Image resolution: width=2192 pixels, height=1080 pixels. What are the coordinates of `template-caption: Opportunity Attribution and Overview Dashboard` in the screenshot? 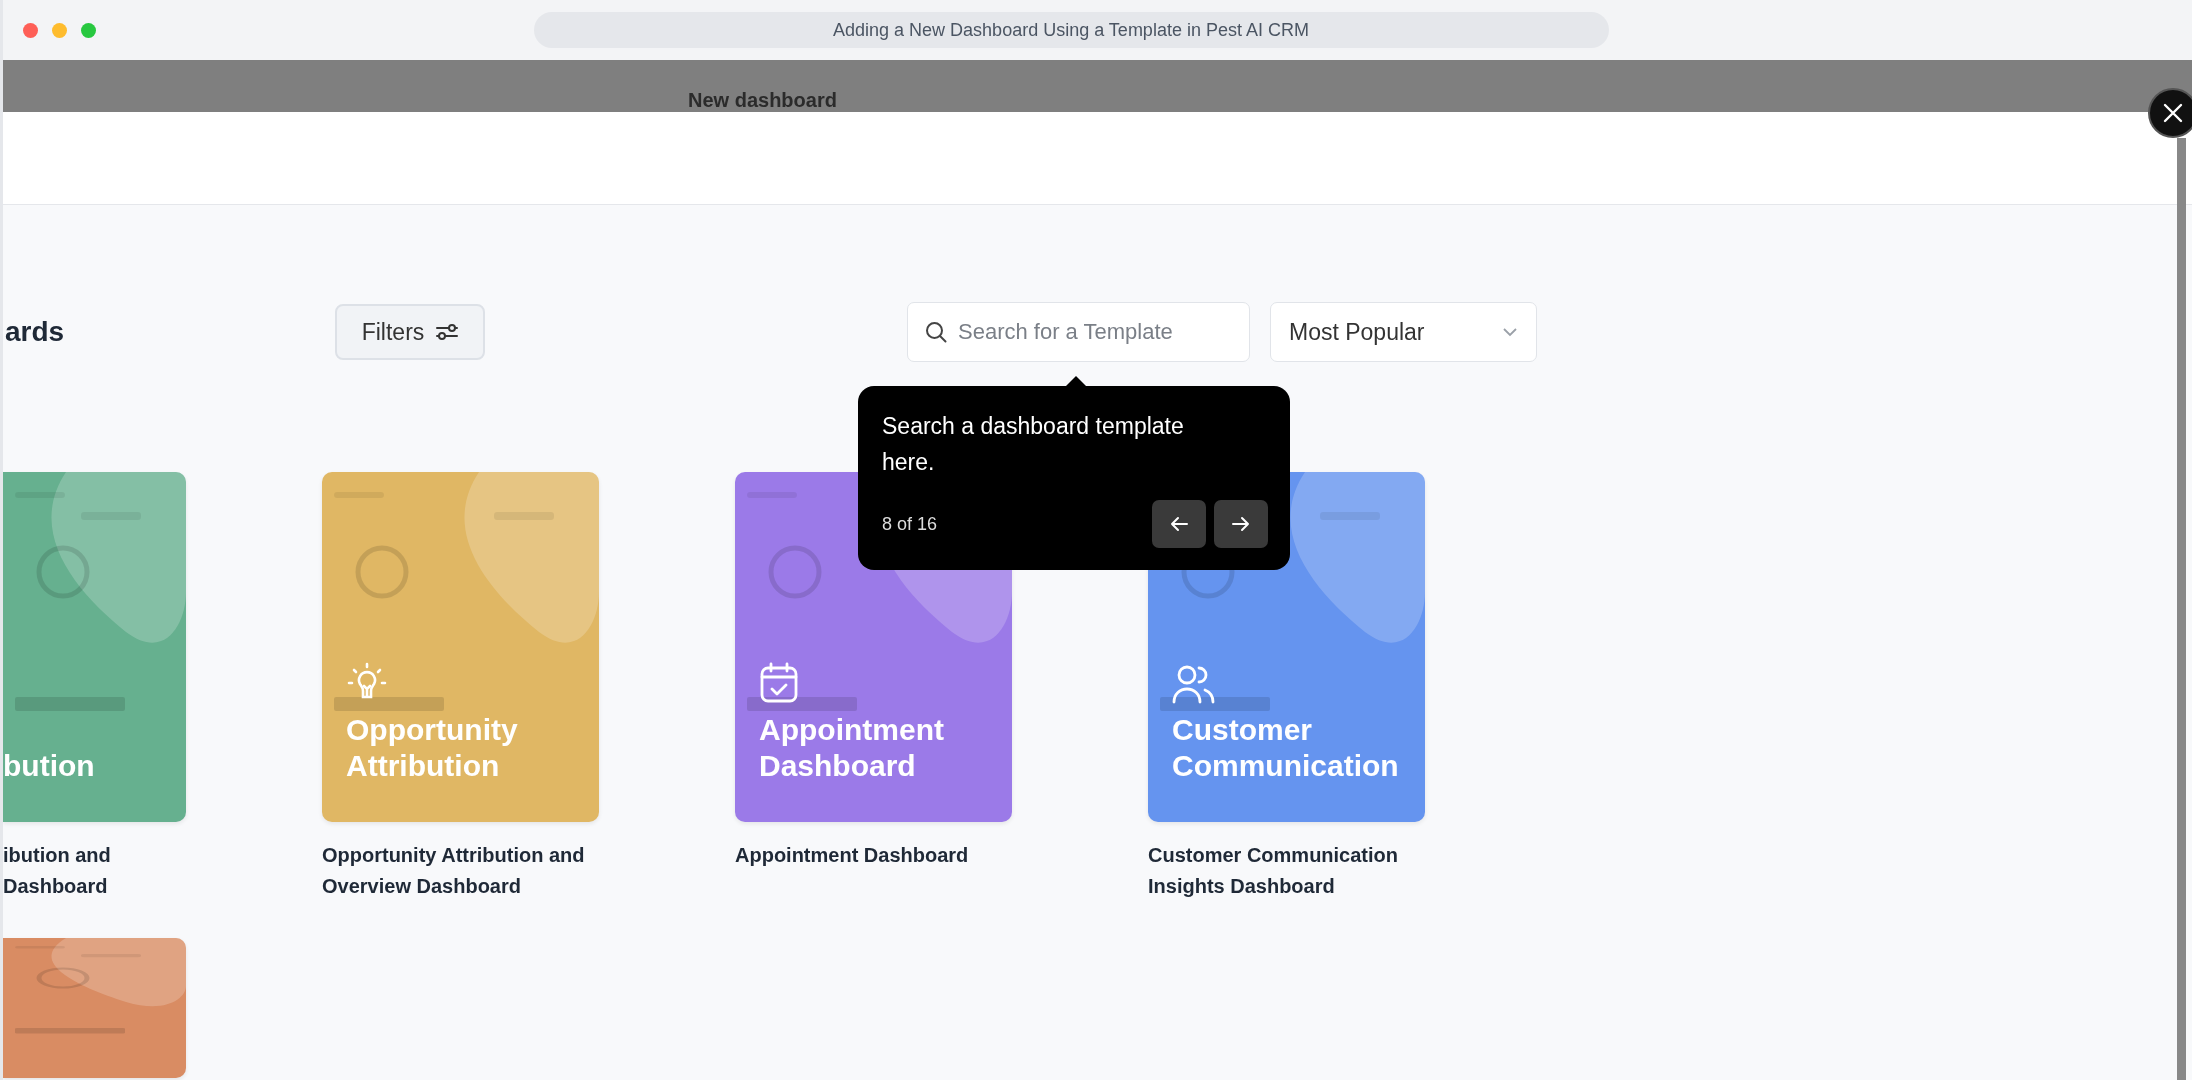 It's located at (454, 871).